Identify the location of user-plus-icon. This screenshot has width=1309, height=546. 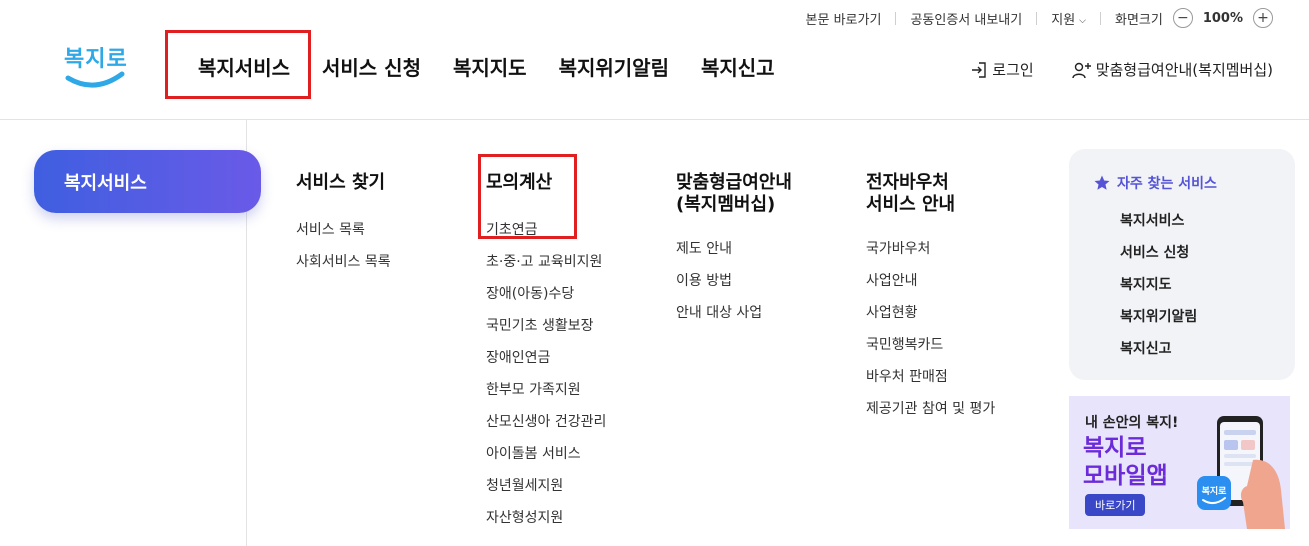
(1081, 70).